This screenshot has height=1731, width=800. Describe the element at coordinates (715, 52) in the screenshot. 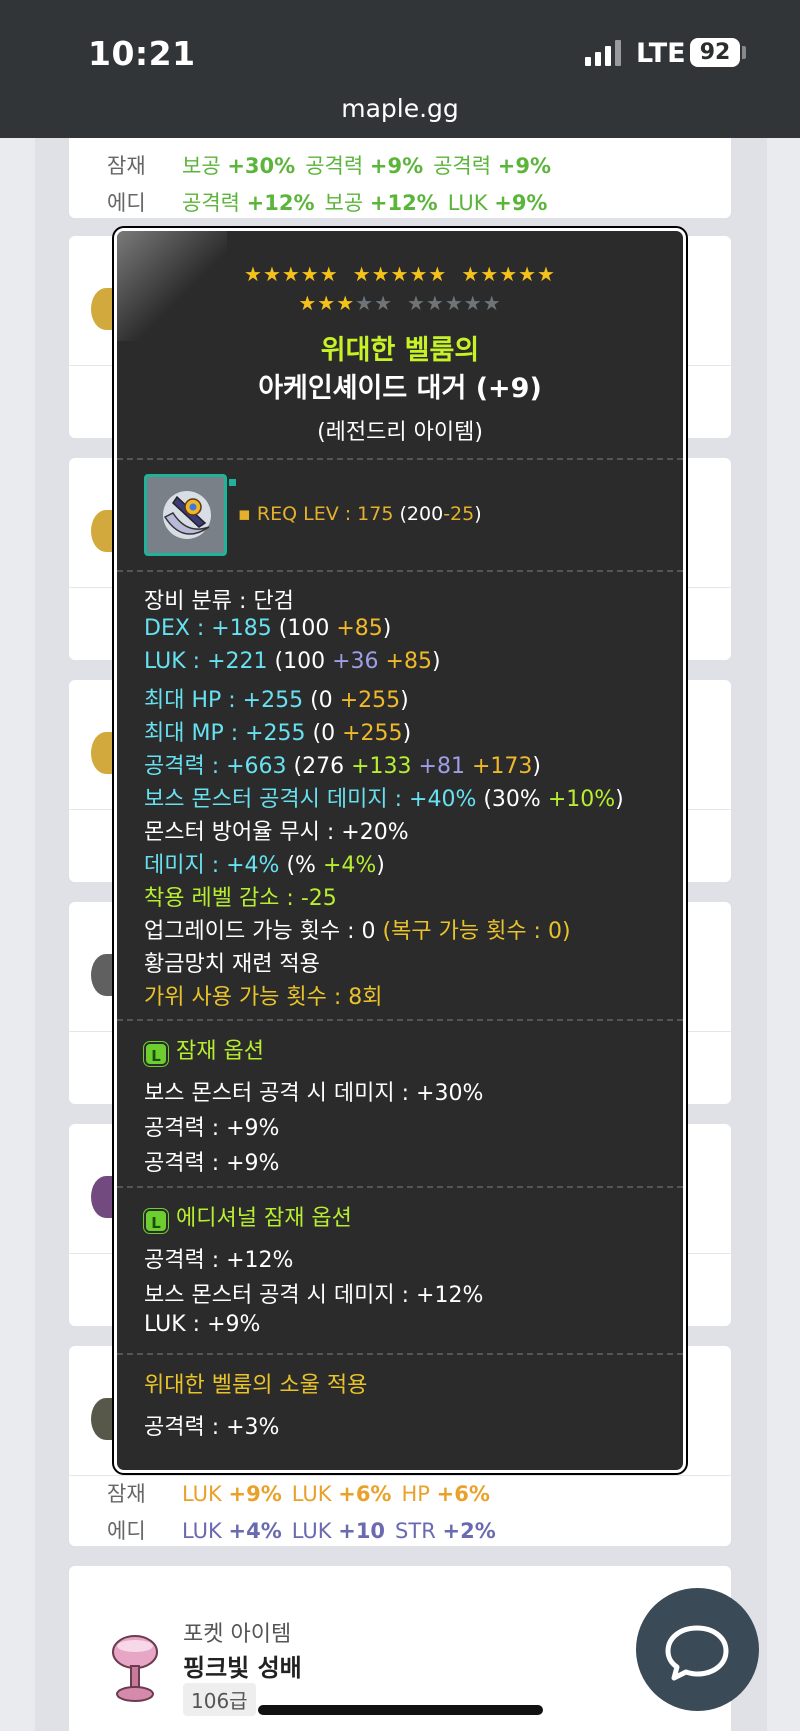

I see `battery-icon: 92` at that location.